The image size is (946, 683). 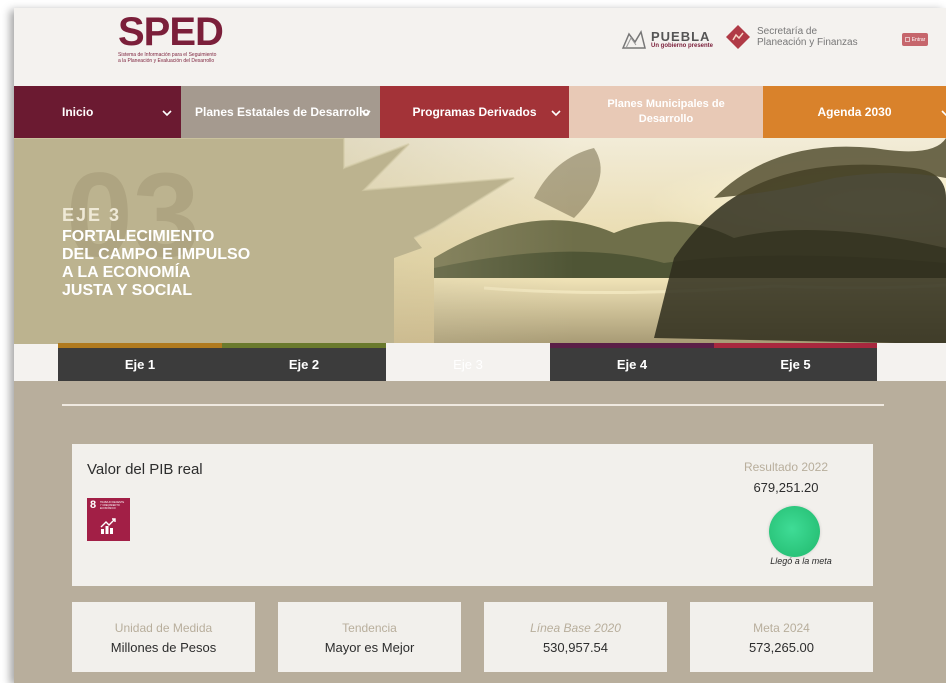 I want to click on eje-title-line: JUSTA Y SOCIAL, so click(x=127, y=290).